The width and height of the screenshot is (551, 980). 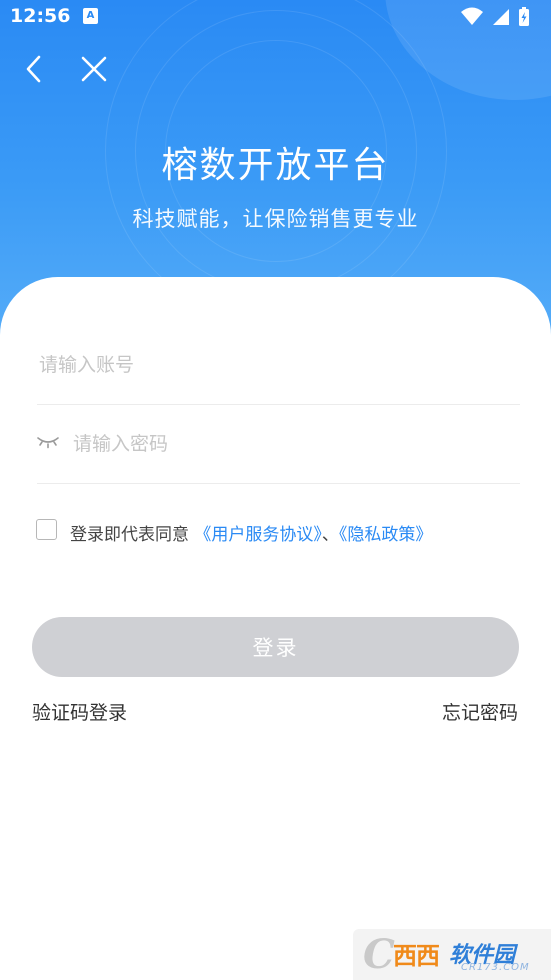 I want to click on agreement-text: 登录即代表同意 《用户服务协议》、《隐私政策》, so click(x=251, y=532).